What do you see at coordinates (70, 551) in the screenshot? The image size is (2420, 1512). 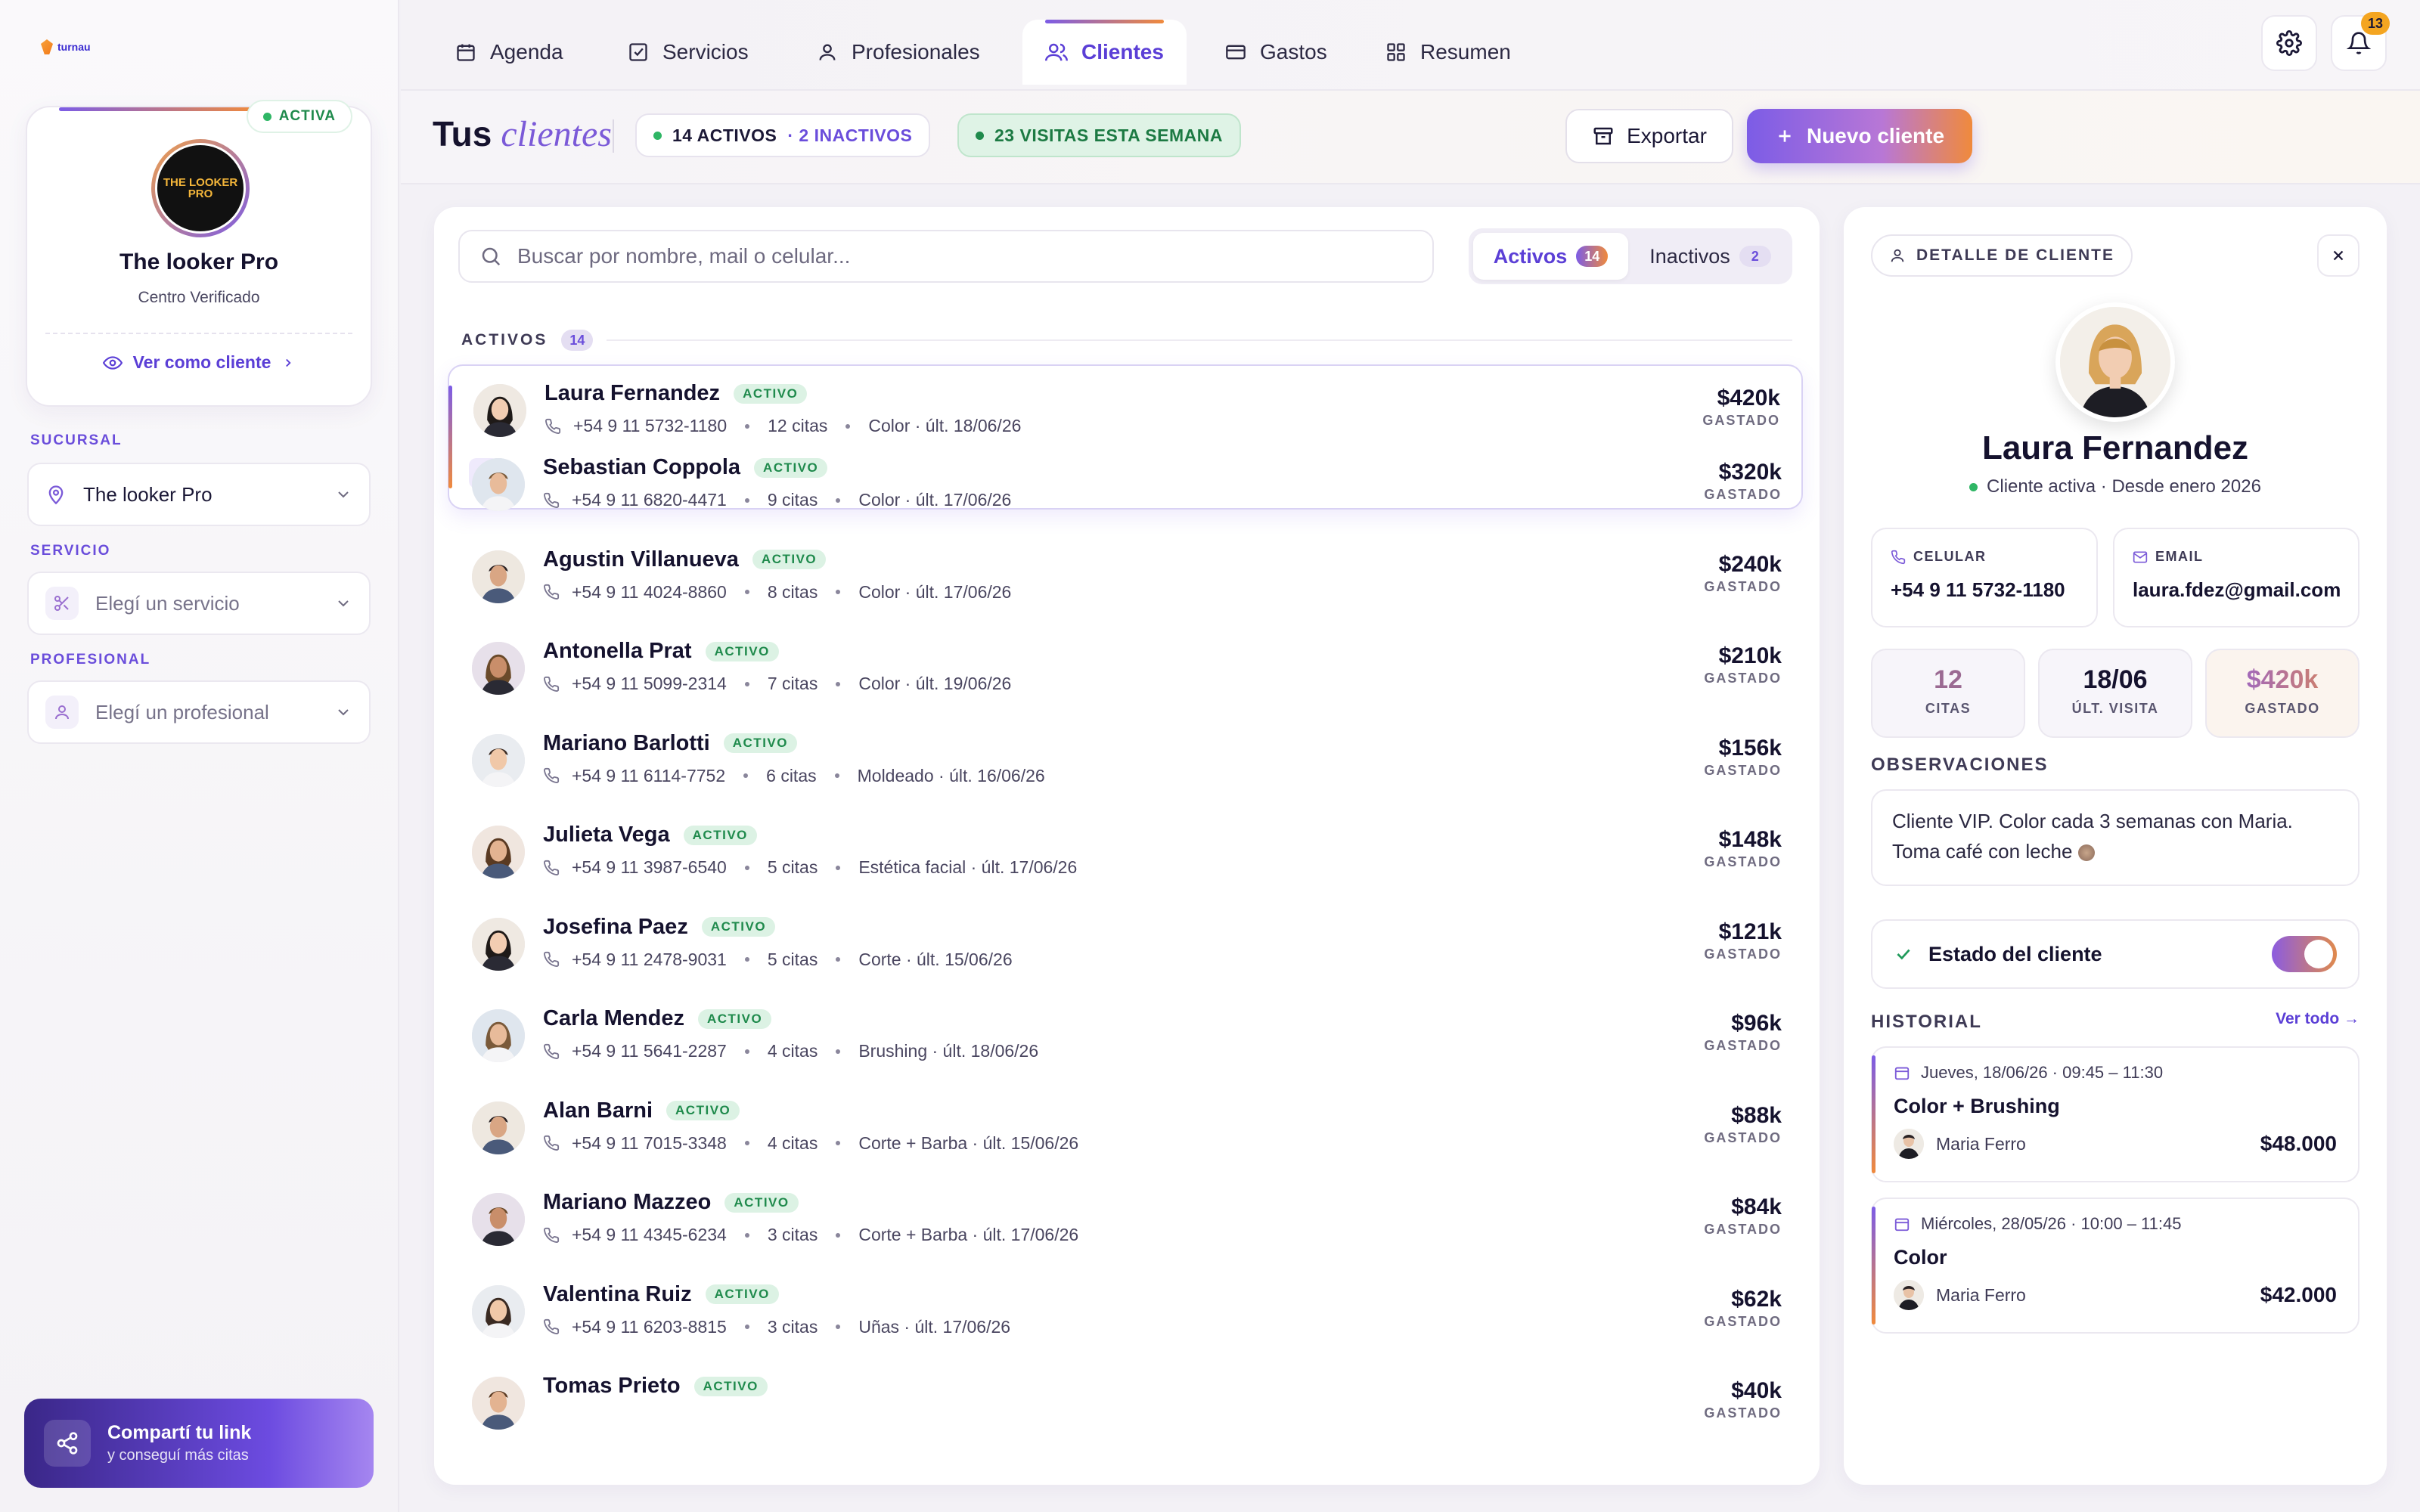 I see `servicio-label: SERVICIO` at bounding box center [70, 551].